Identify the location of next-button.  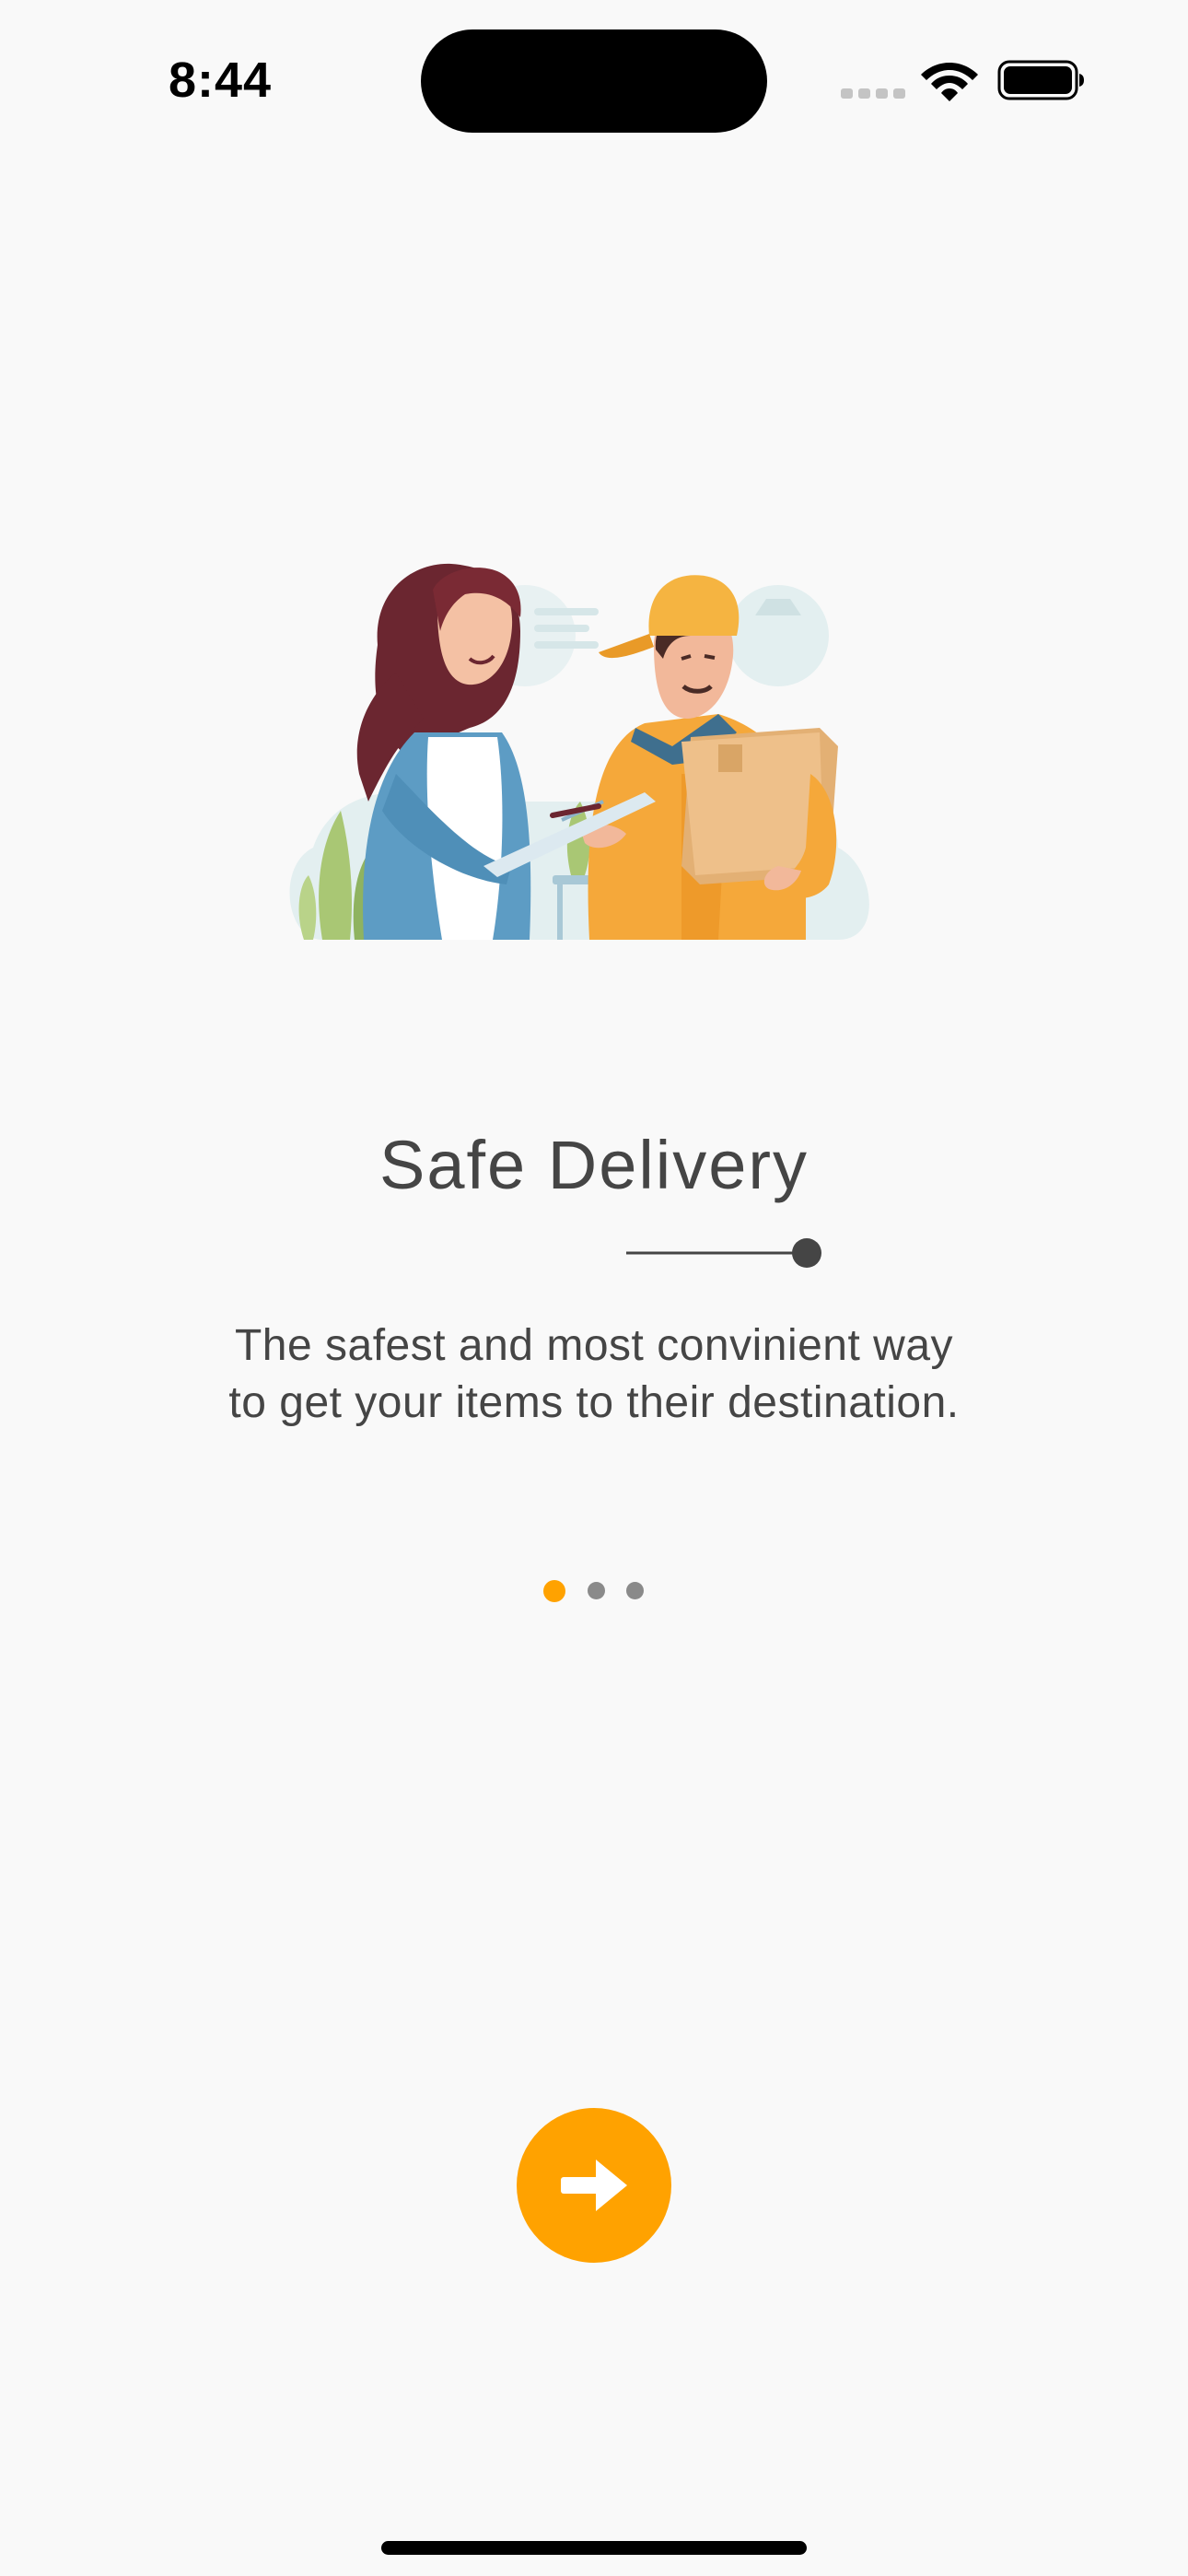
(594, 2185).